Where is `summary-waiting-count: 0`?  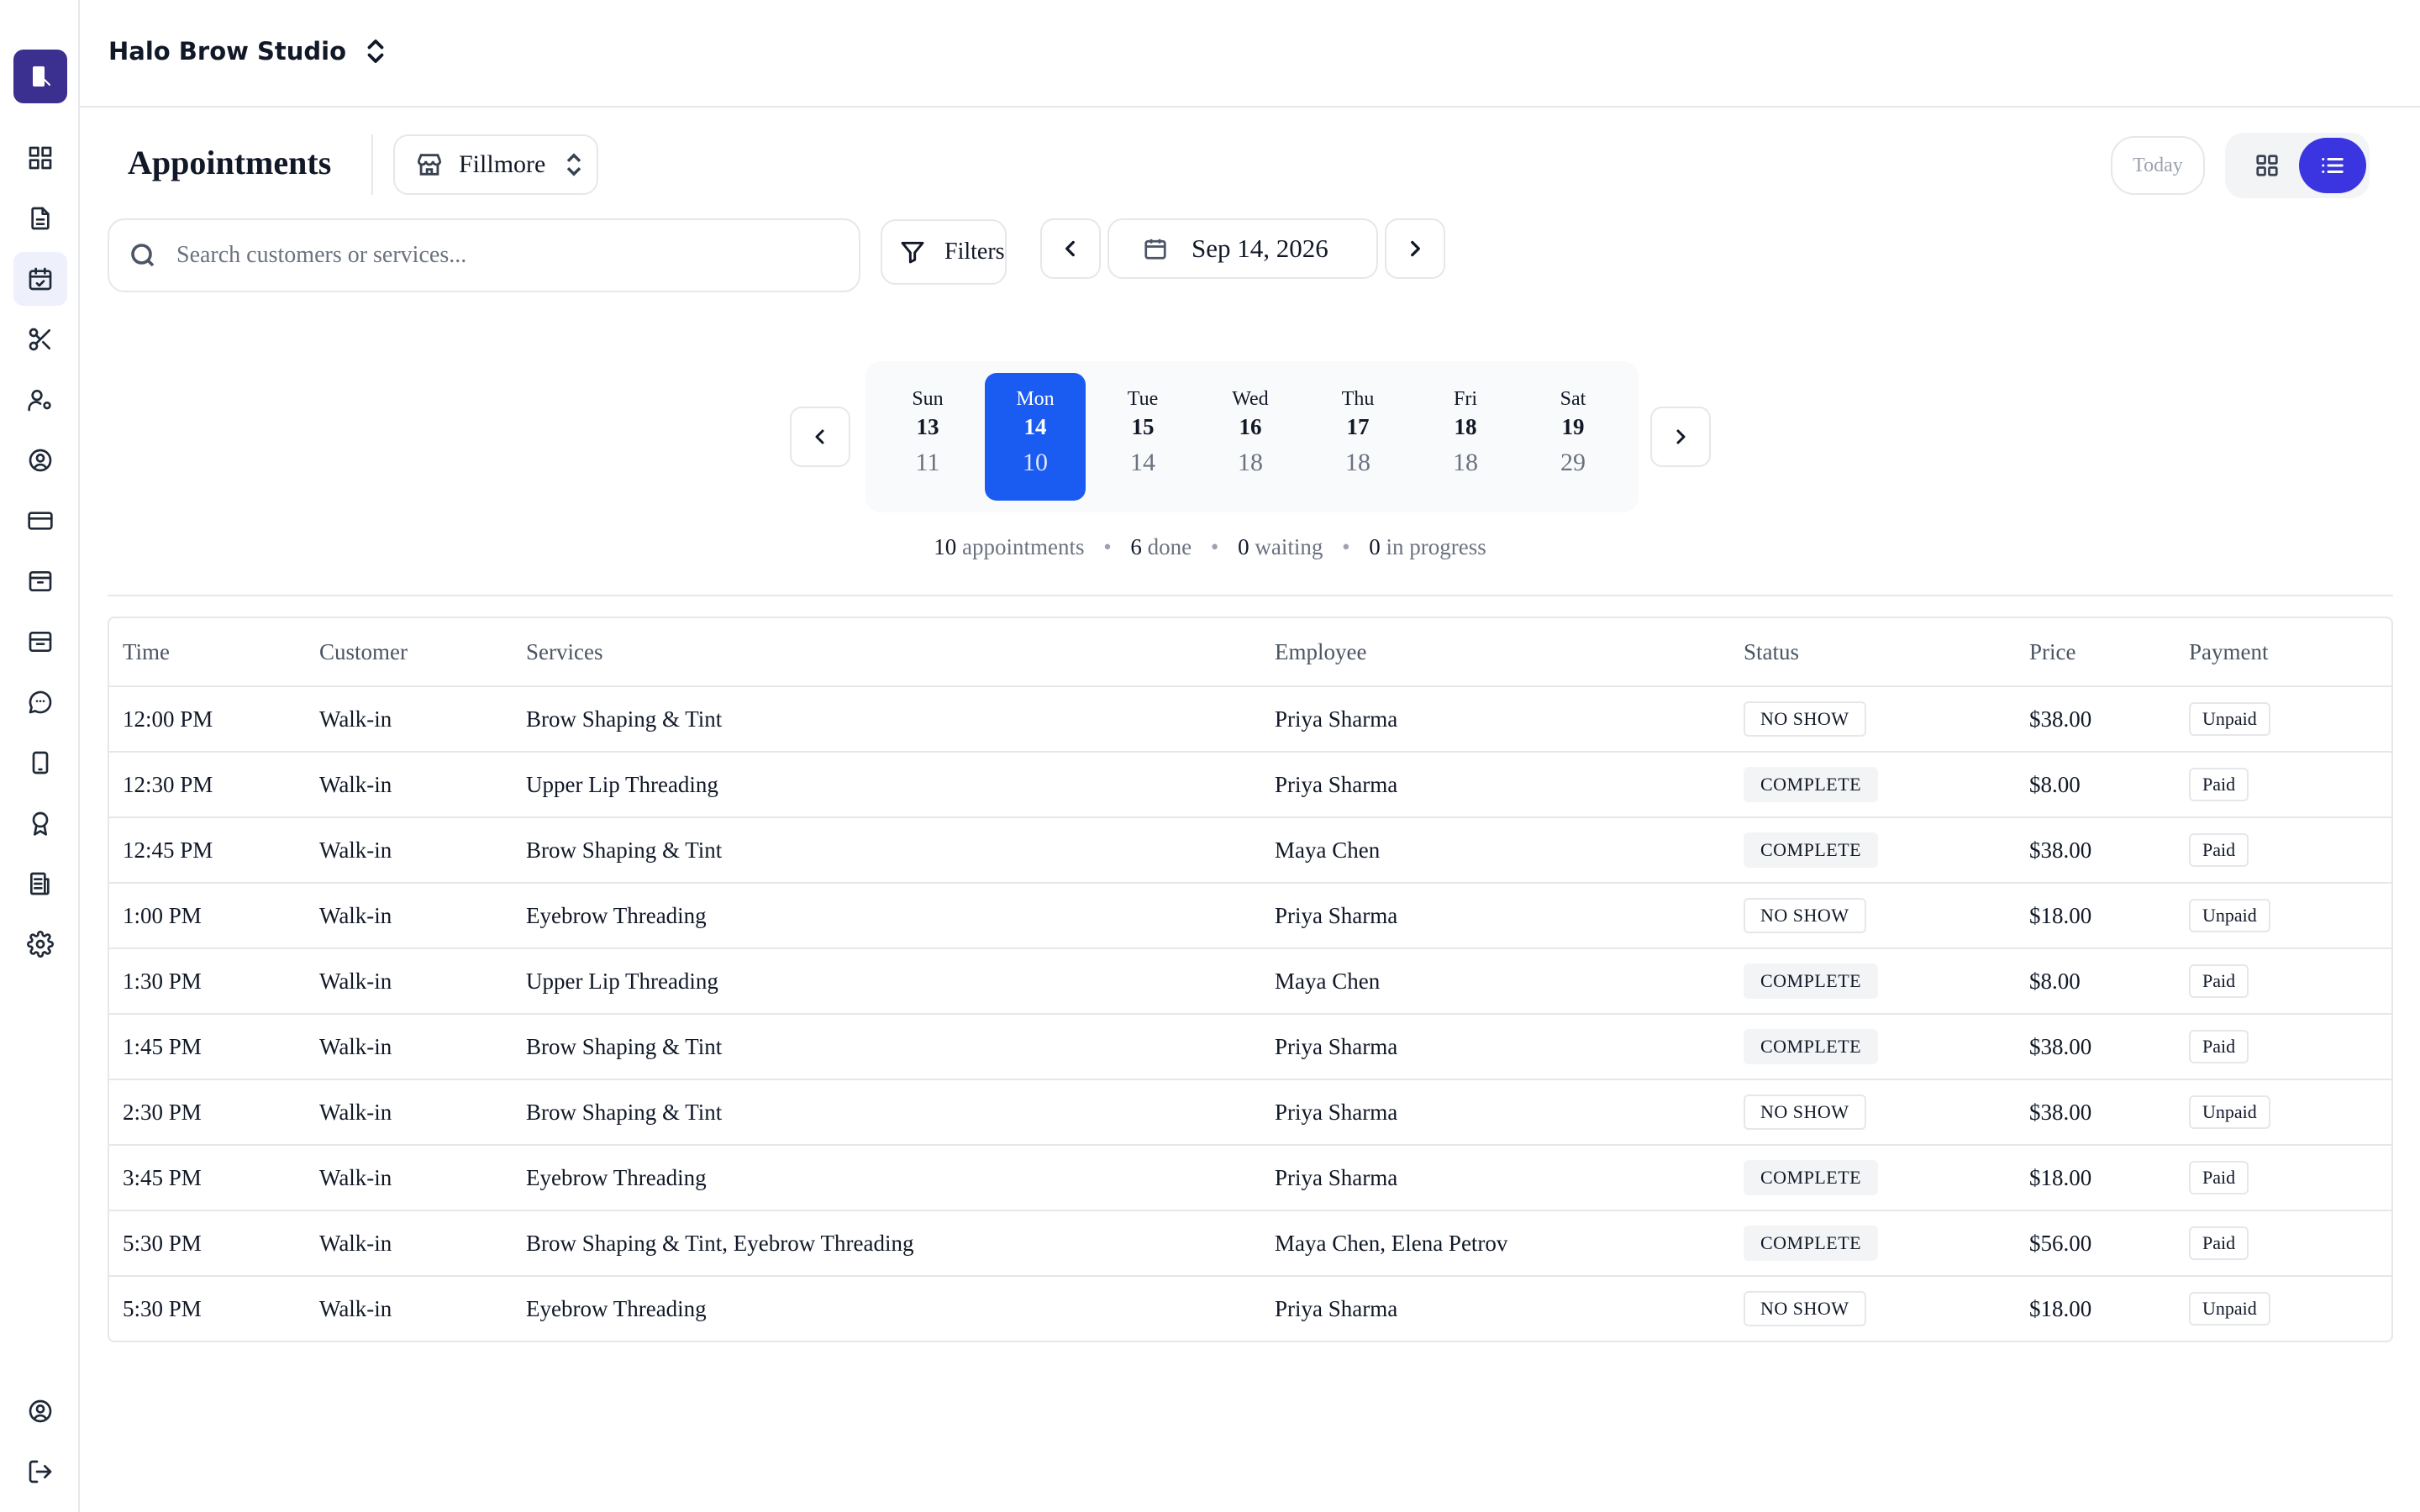 summary-waiting-count: 0 is located at coordinates (1243, 546).